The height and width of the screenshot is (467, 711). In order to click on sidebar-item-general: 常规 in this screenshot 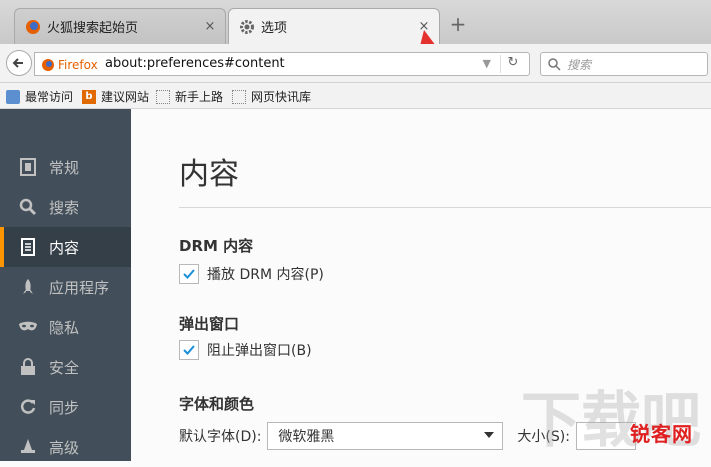, I will do `click(65, 167)`.